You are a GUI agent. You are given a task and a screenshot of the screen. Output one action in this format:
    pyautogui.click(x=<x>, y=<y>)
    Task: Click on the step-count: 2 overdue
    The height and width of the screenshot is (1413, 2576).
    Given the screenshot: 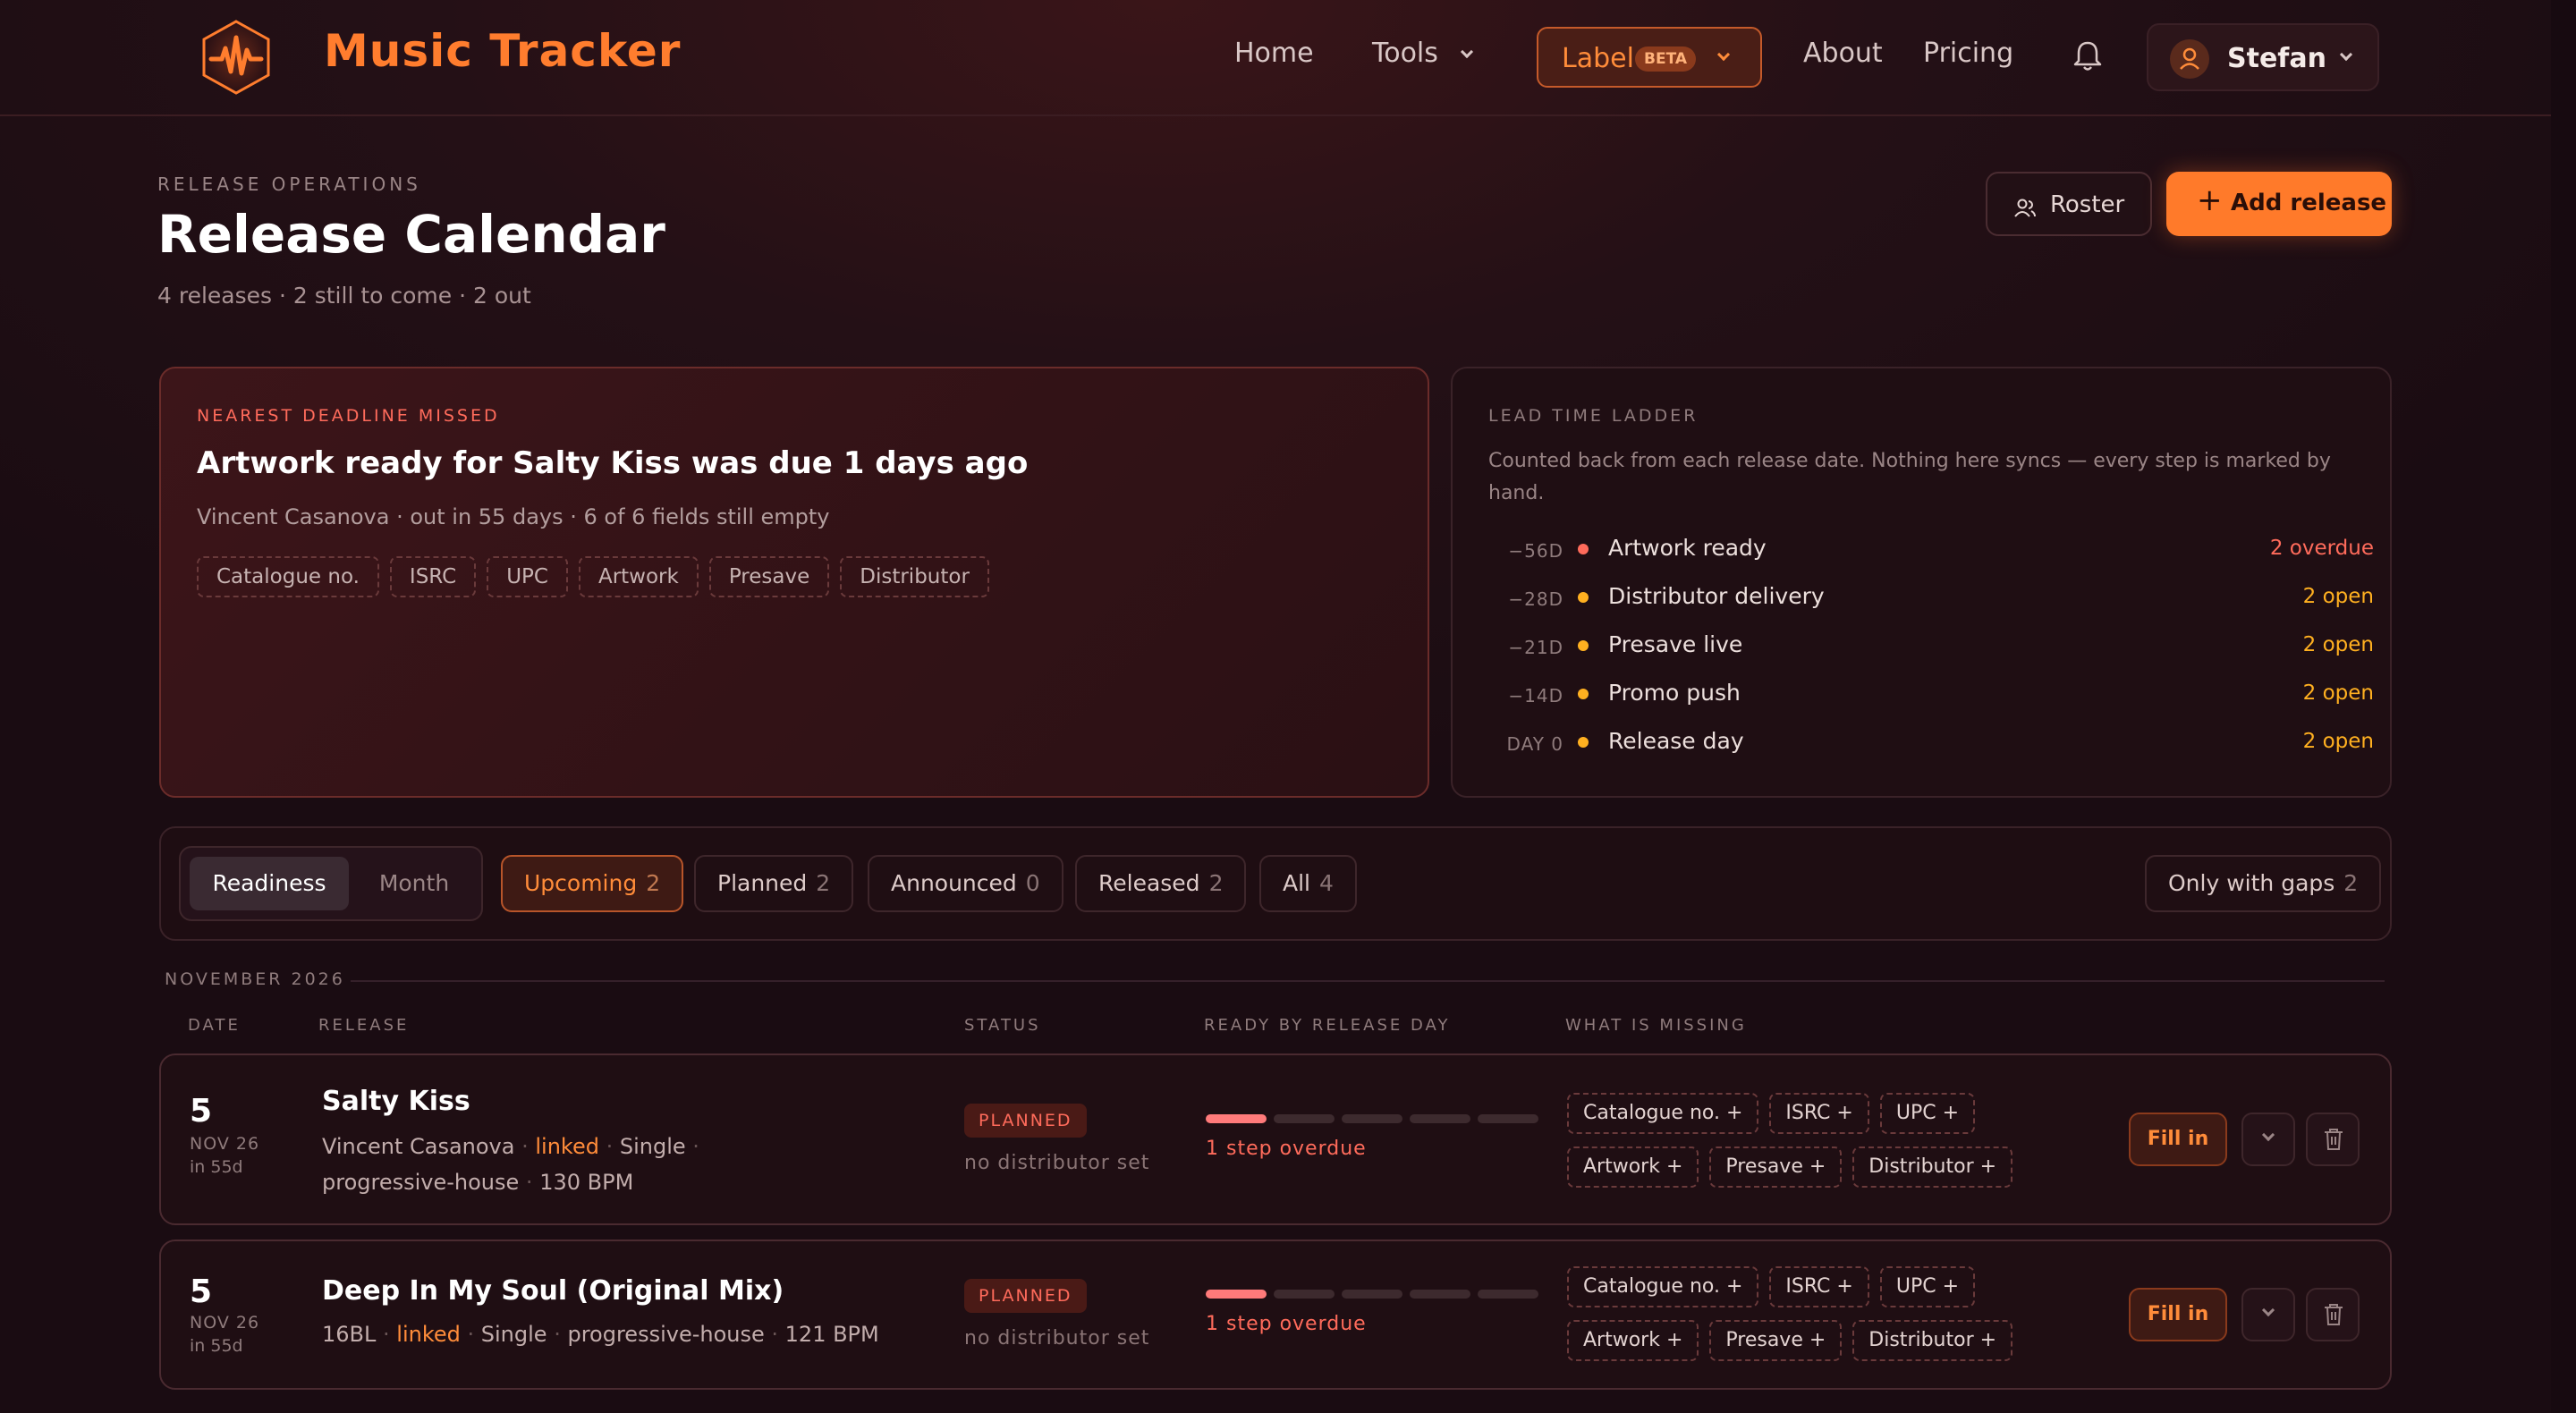 What is the action you would take?
    pyautogui.click(x=2321, y=548)
    